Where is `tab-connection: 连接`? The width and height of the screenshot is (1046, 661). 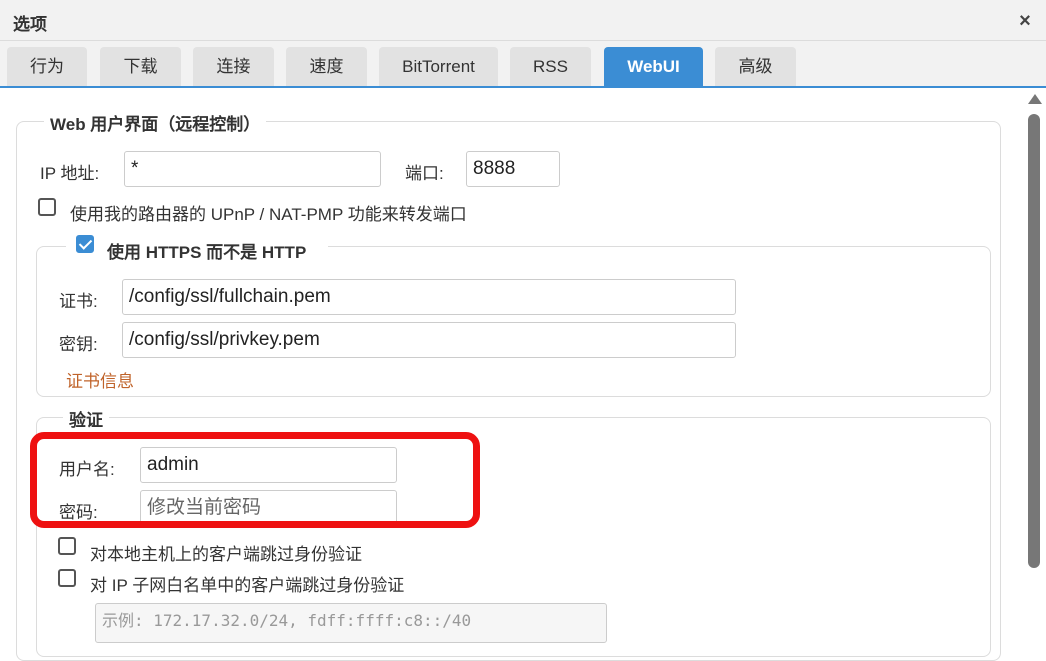 tab-connection: 连接 is located at coordinates (233, 66).